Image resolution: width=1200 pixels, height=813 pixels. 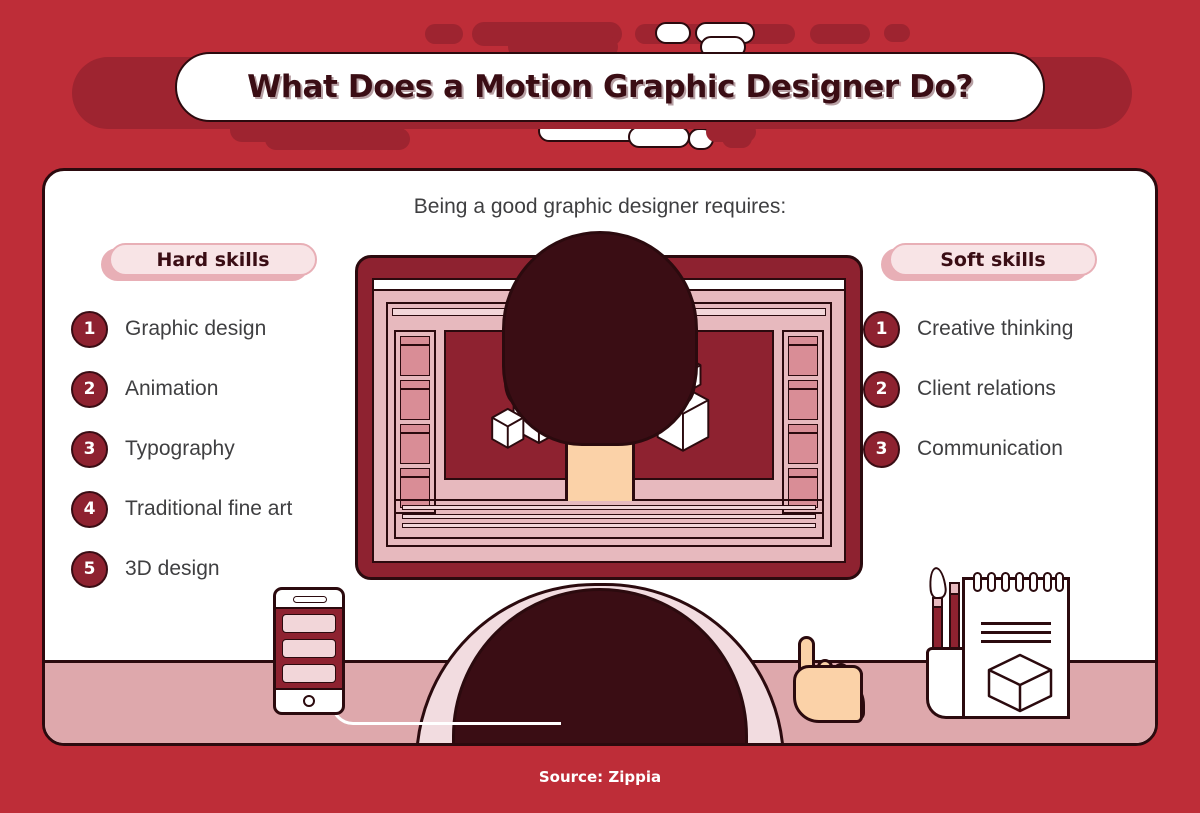 What do you see at coordinates (990, 448) in the screenshot?
I see `list-item-label: Communication` at bounding box center [990, 448].